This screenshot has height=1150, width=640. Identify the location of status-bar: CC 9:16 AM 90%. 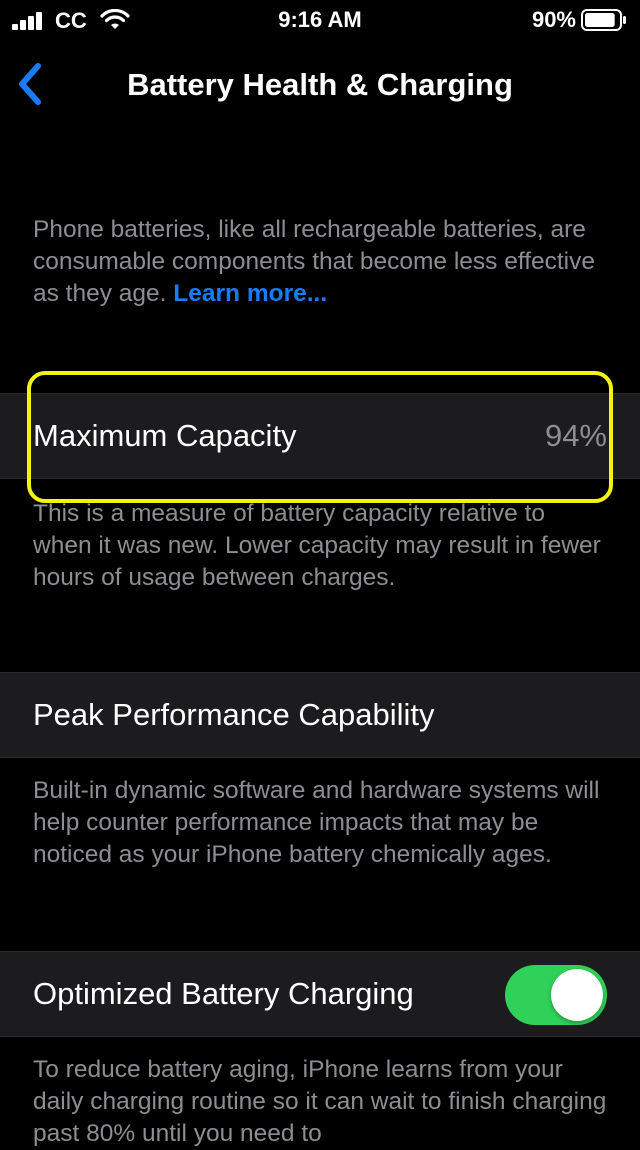
(320, 20).